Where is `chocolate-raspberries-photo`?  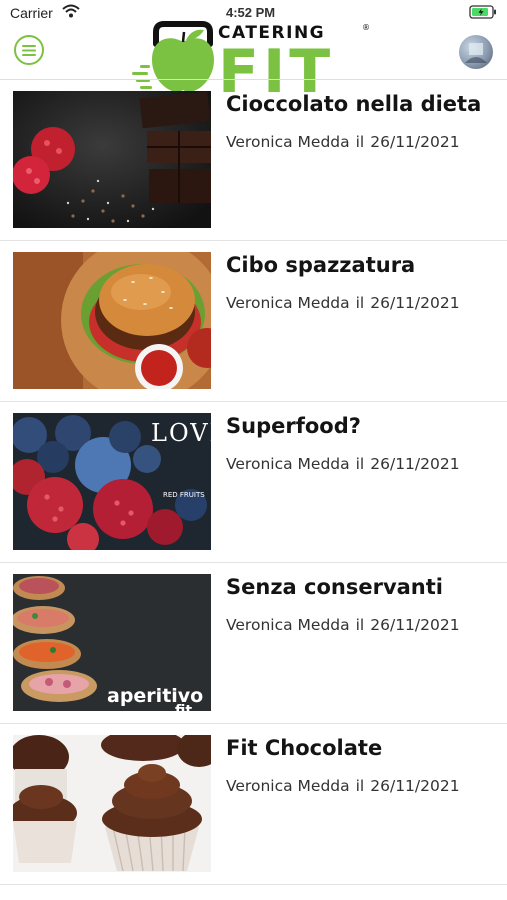
chocolate-raspberries-photo is located at coordinates (112, 159).